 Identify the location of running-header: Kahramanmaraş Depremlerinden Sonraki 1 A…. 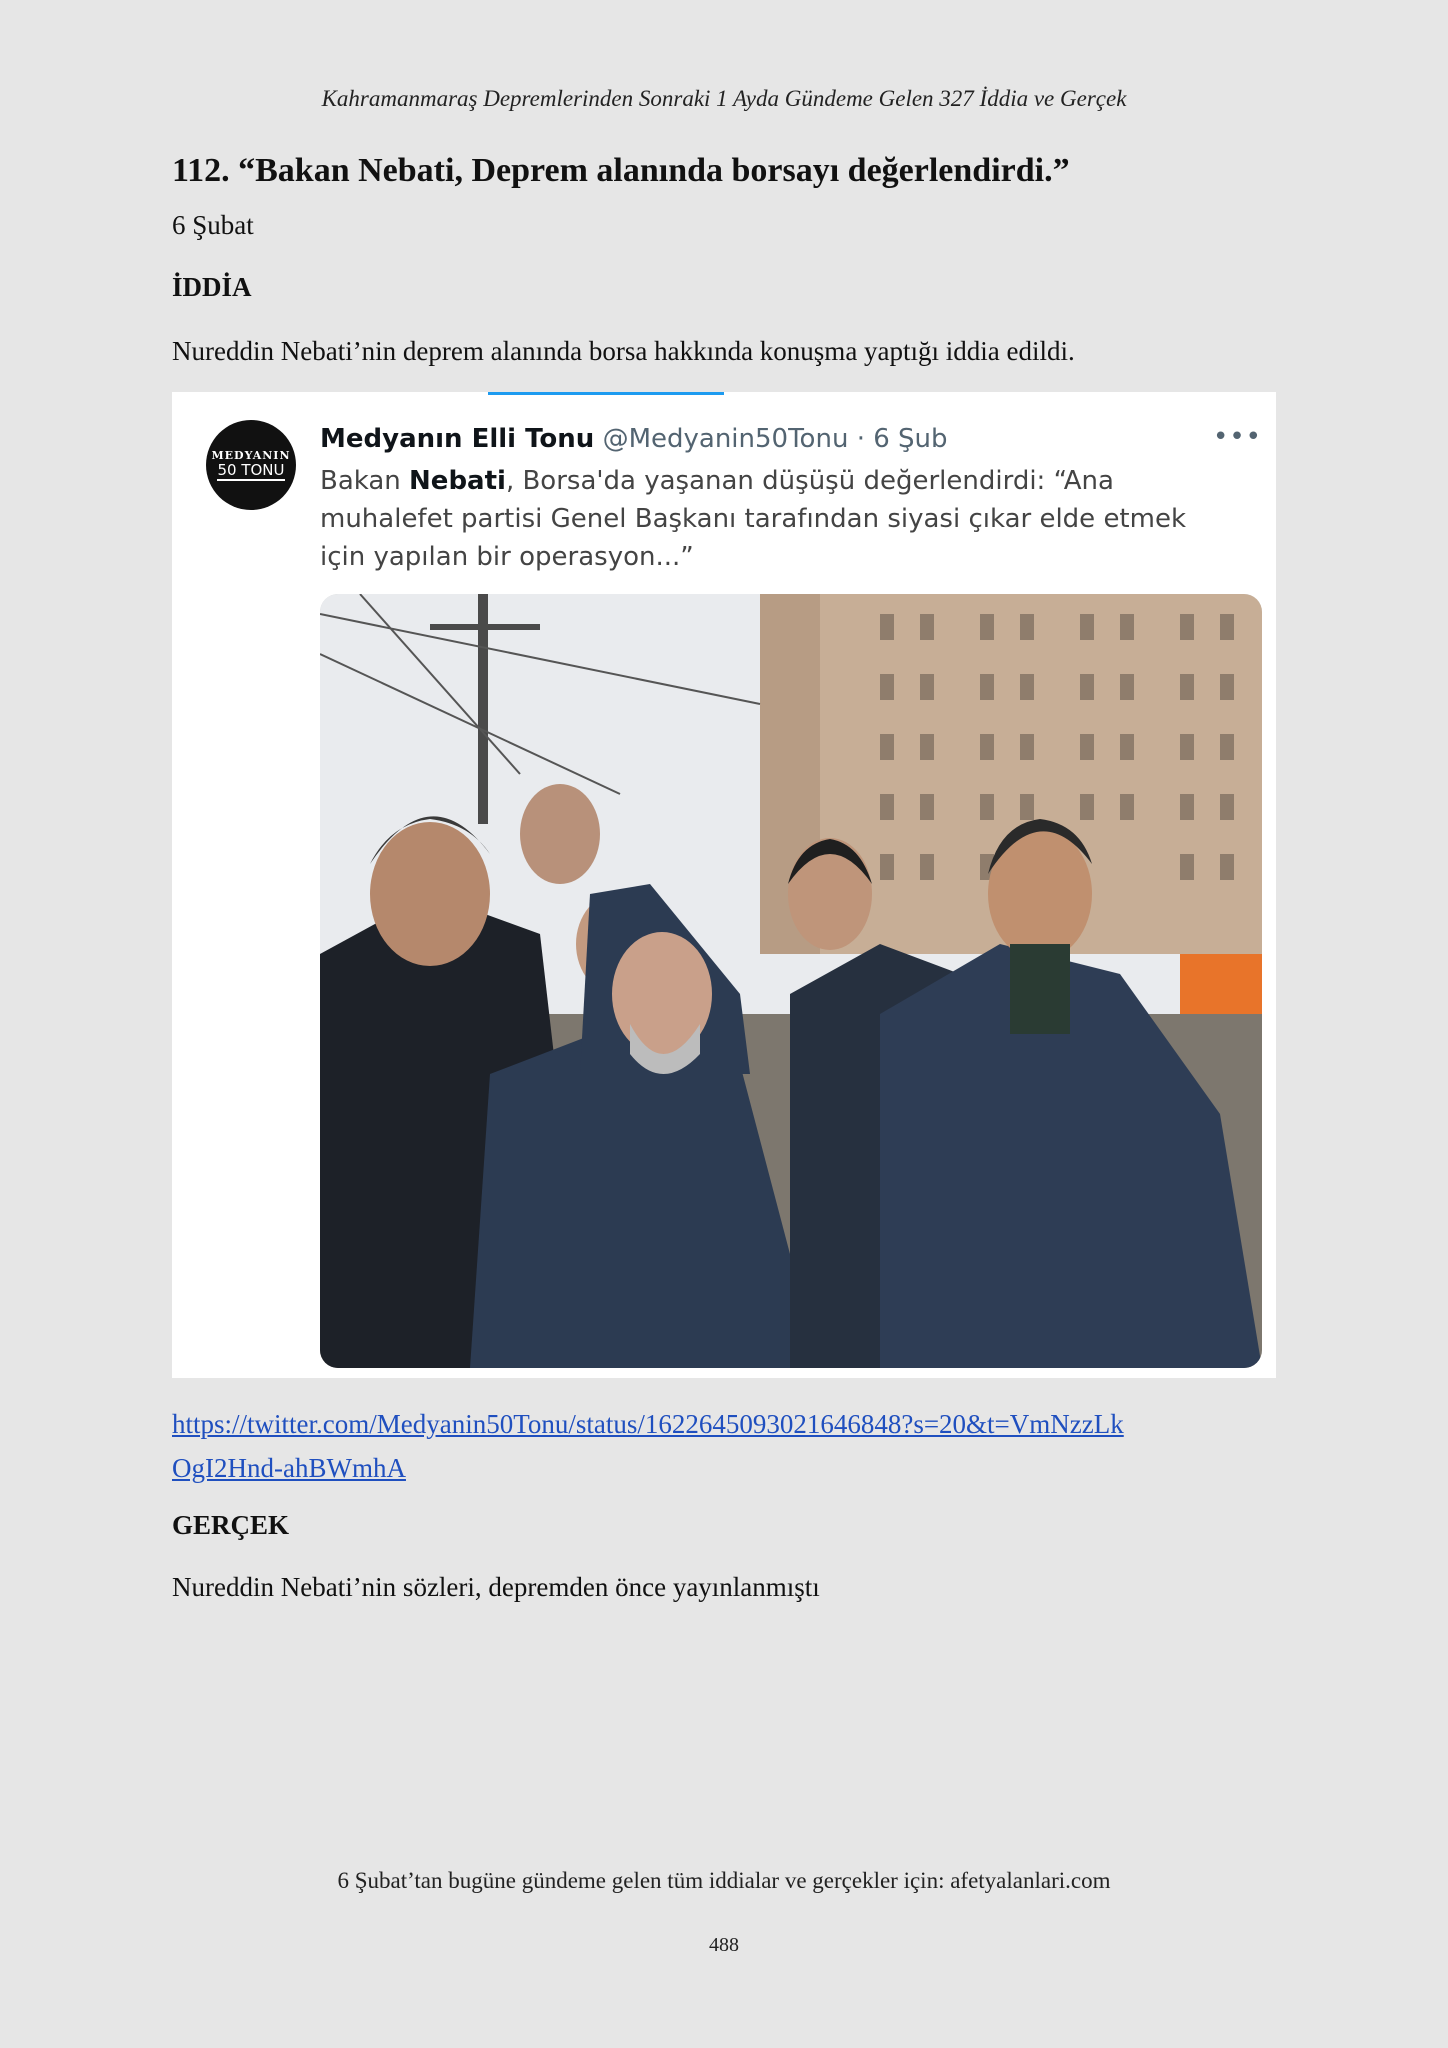
(724, 98).